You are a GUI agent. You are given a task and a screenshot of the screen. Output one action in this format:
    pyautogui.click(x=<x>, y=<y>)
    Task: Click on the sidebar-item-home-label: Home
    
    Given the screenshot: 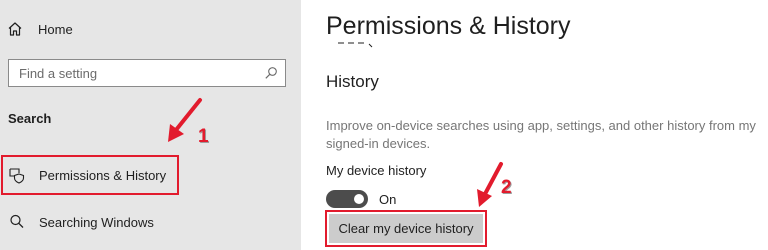 What is the action you would take?
    pyautogui.click(x=55, y=29)
    